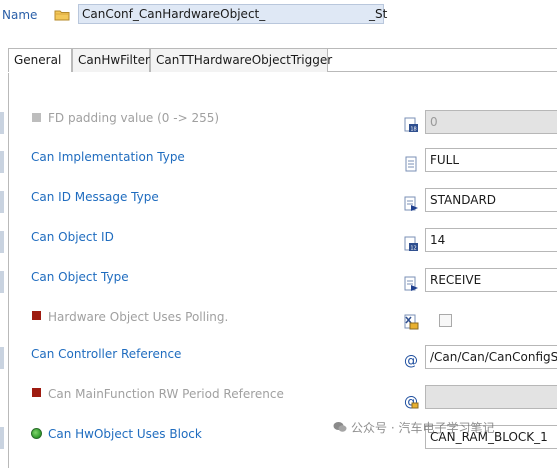  I want to click on can-hwobject-uses-block-label: Can HwObject Uses Block, so click(125, 434).